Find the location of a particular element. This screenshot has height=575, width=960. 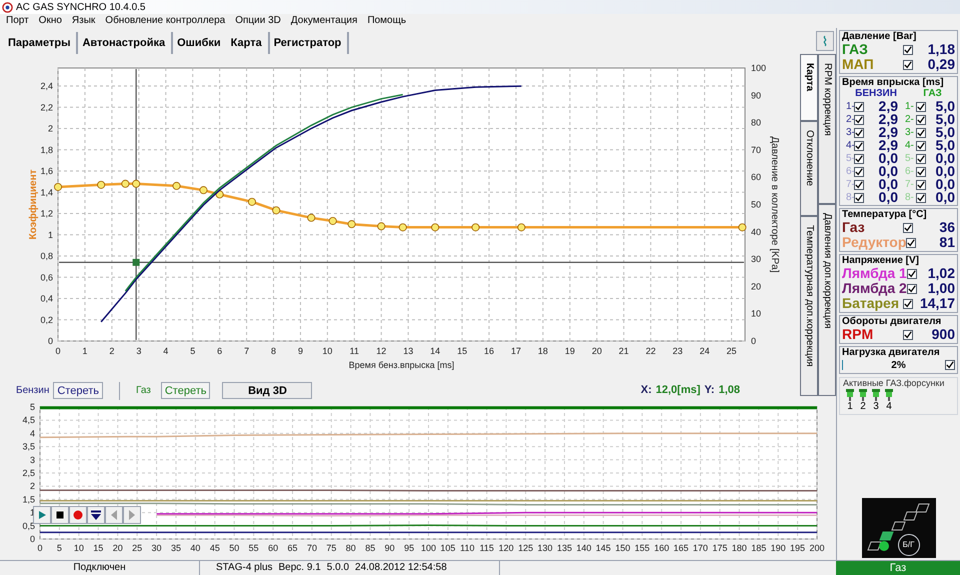

axis-tick-label: 180 is located at coordinates (739, 548).